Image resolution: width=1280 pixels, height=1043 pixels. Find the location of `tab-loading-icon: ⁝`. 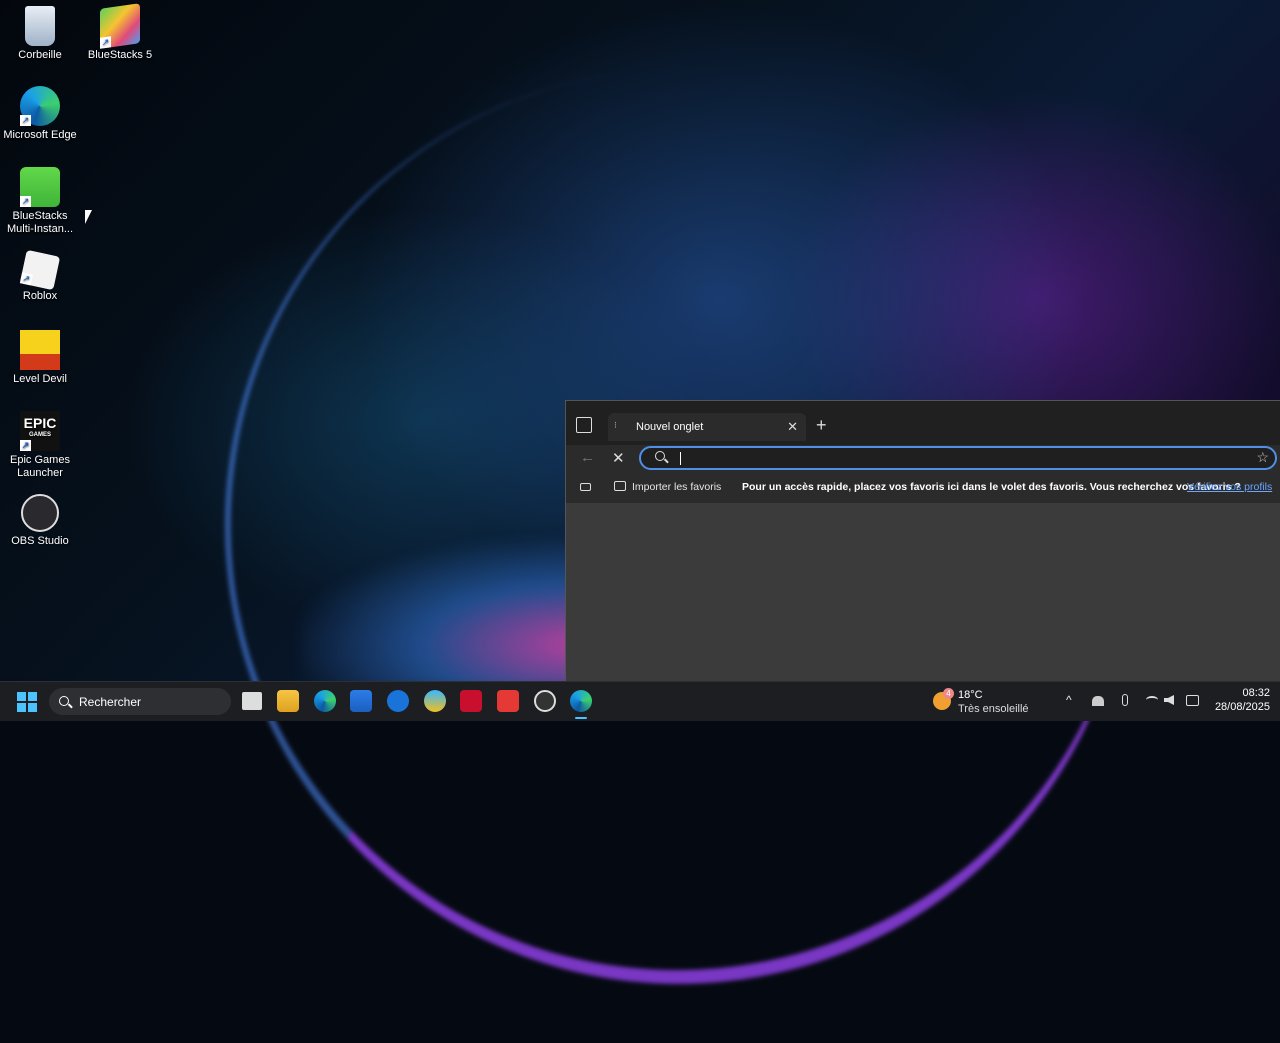

tab-loading-icon: ⁝ is located at coordinates (615, 425).